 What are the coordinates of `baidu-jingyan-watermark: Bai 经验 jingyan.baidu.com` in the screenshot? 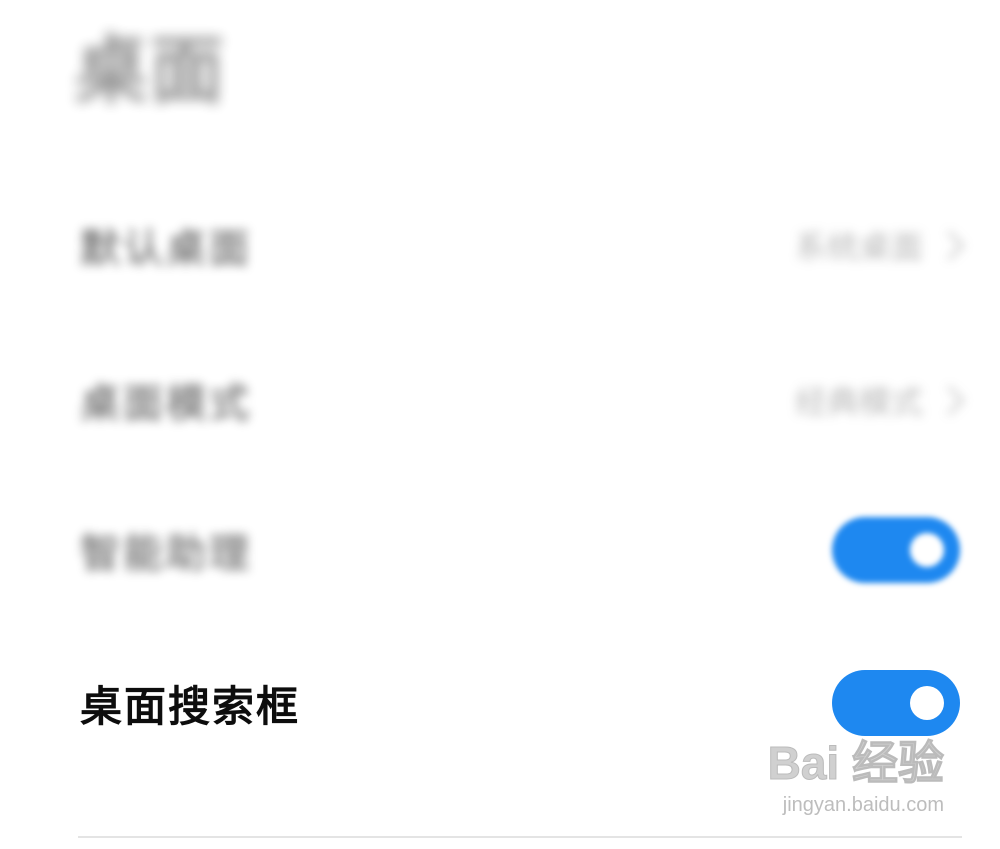 It's located at (844, 786).